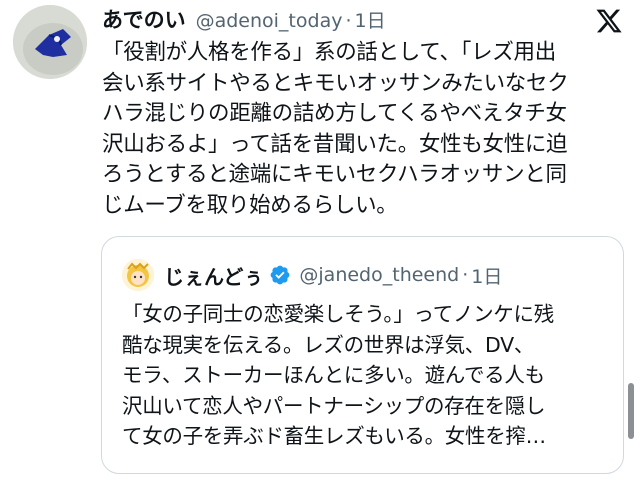 The width and height of the screenshot is (640, 481). What do you see at coordinates (487, 276) in the screenshot?
I see `quoted-post-timestamp: 1日` at bounding box center [487, 276].